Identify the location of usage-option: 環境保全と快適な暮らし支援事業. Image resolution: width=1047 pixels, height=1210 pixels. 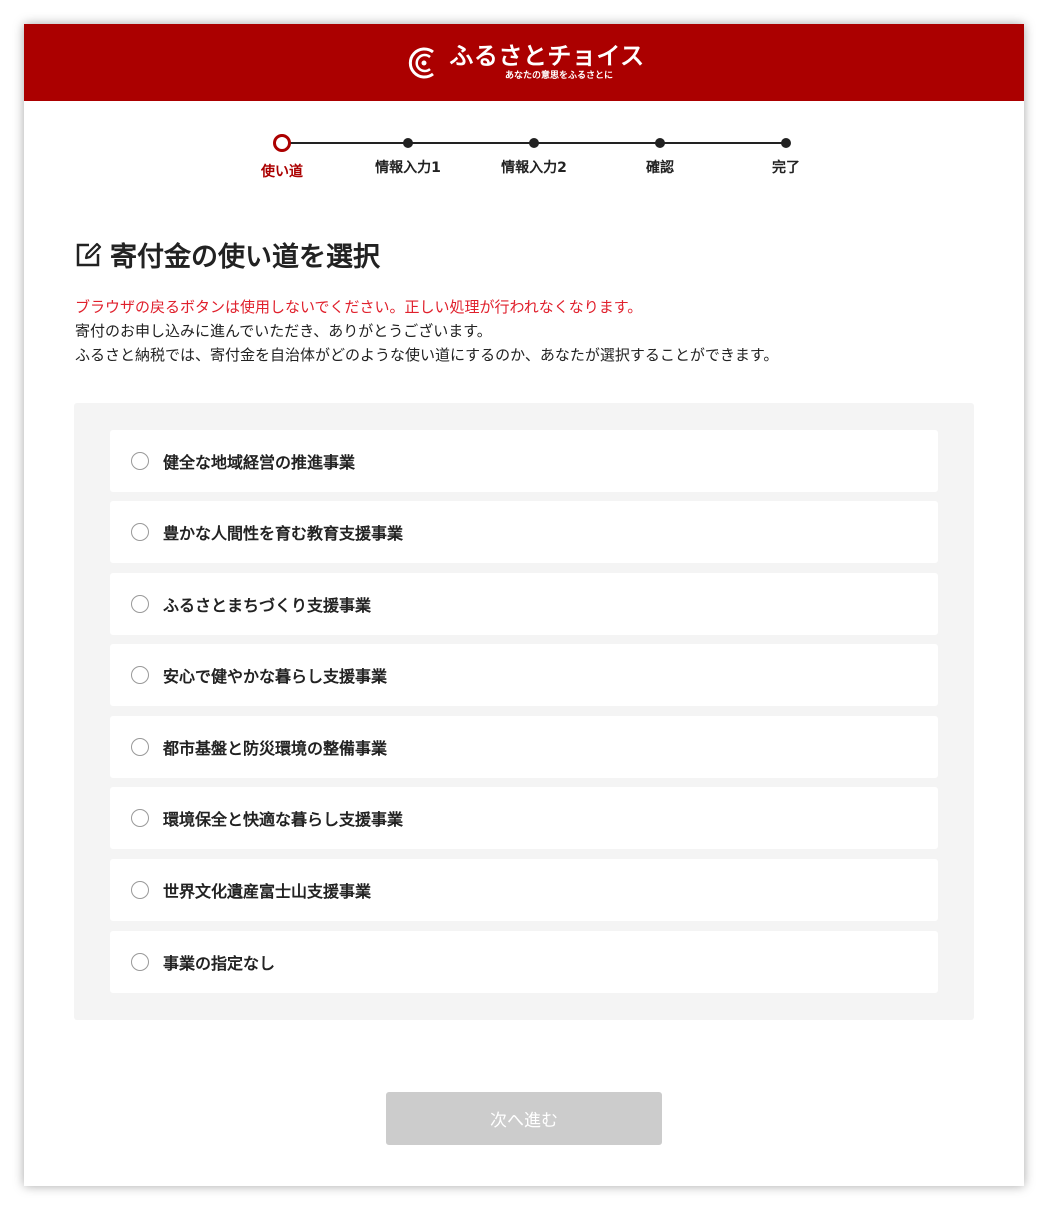
(524, 818).